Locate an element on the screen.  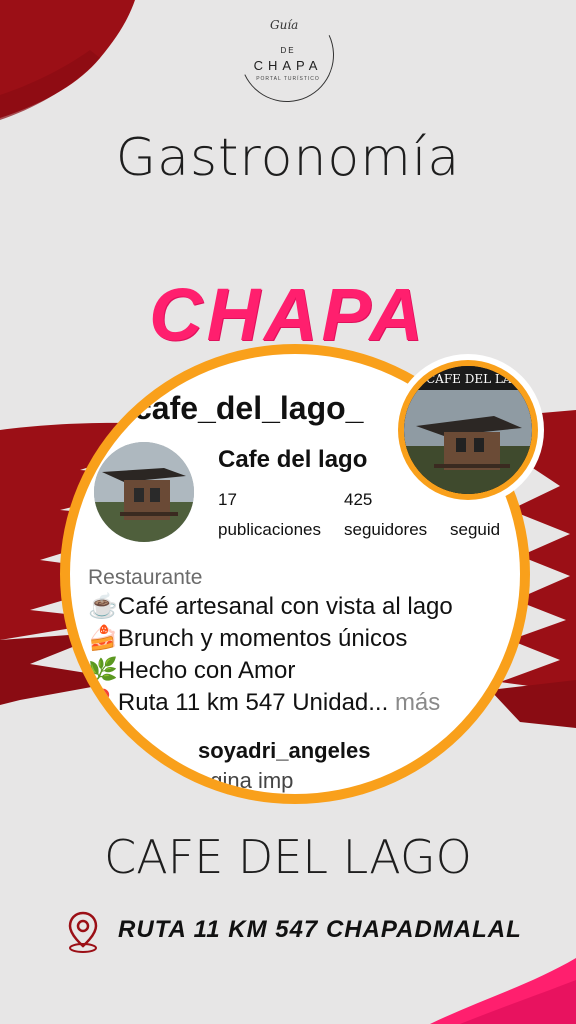
bio-more-link: más is located at coordinates (417, 702).